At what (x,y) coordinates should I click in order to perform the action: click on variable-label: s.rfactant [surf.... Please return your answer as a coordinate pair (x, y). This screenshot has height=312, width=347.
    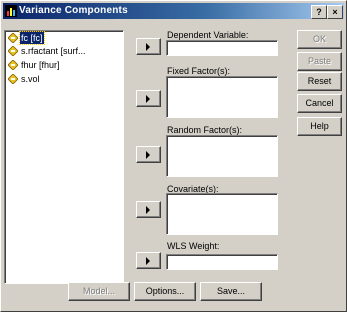
    Looking at the image, I should click on (53, 51).